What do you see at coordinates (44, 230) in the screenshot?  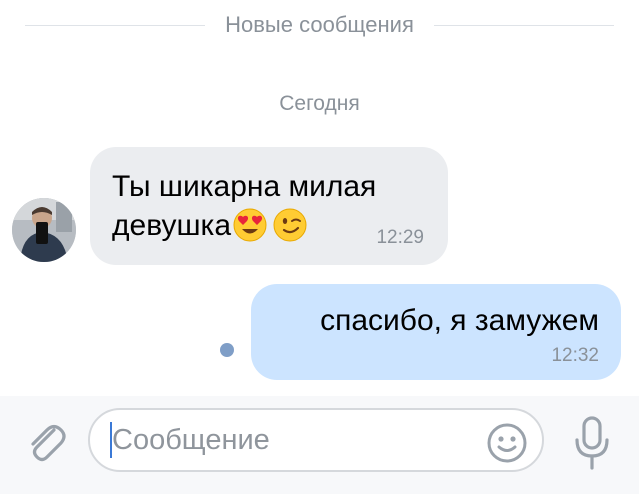 I see `sender-avatar` at bounding box center [44, 230].